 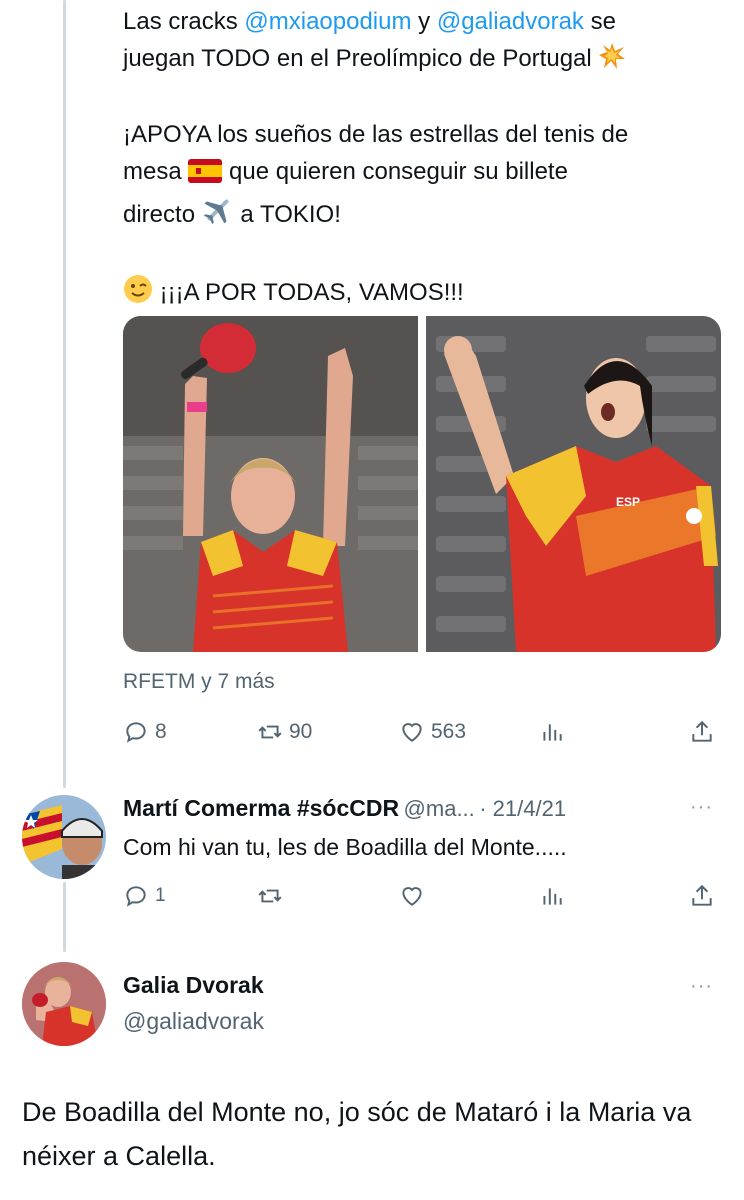 What do you see at coordinates (193, 985) in the screenshot?
I see `main-author-name: Galia Dvorak` at bounding box center [193, 985].